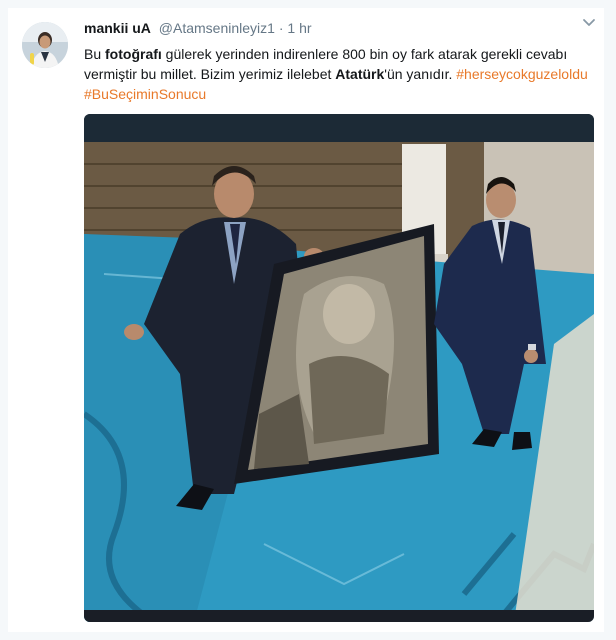 This screenshot has height=640, width=616. Describe the element at coordinates (133, 54) in the screenshot. I see `bold-word: fotoğrafı` at that location.